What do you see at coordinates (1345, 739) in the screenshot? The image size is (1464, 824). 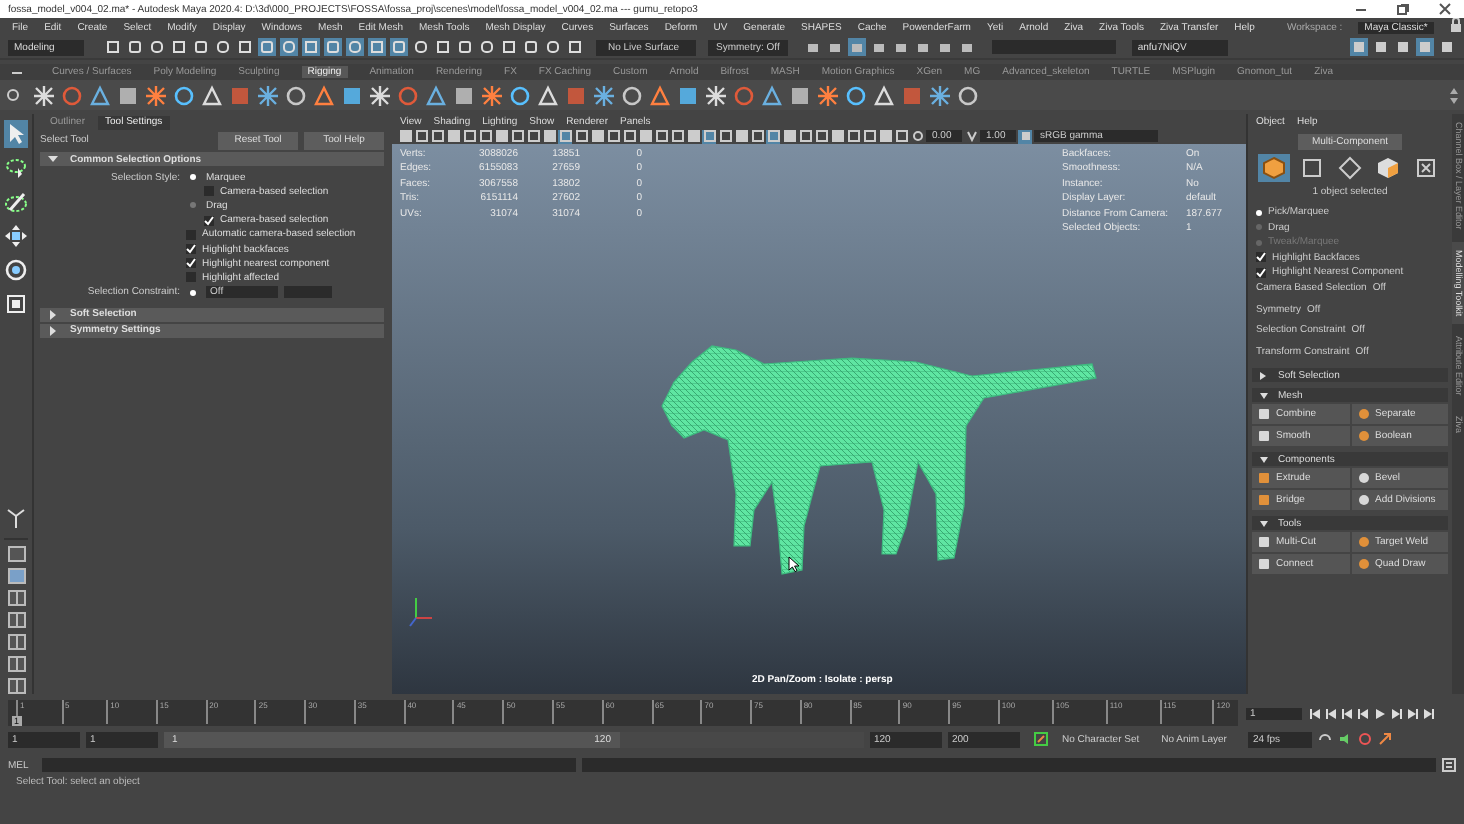 I see `sound-icon` at bounding box center [1345, 739].